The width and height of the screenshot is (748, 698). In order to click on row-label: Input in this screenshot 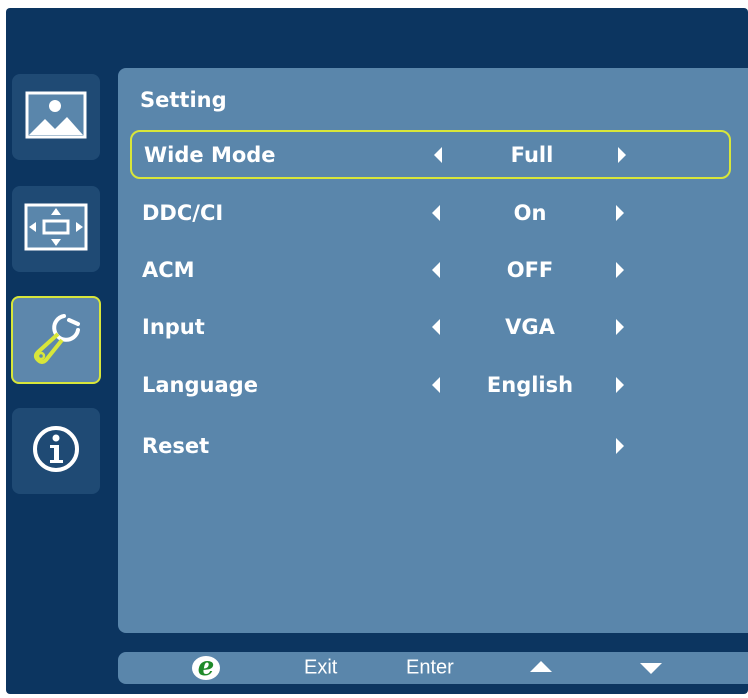, I will do `click(173, 327)`.